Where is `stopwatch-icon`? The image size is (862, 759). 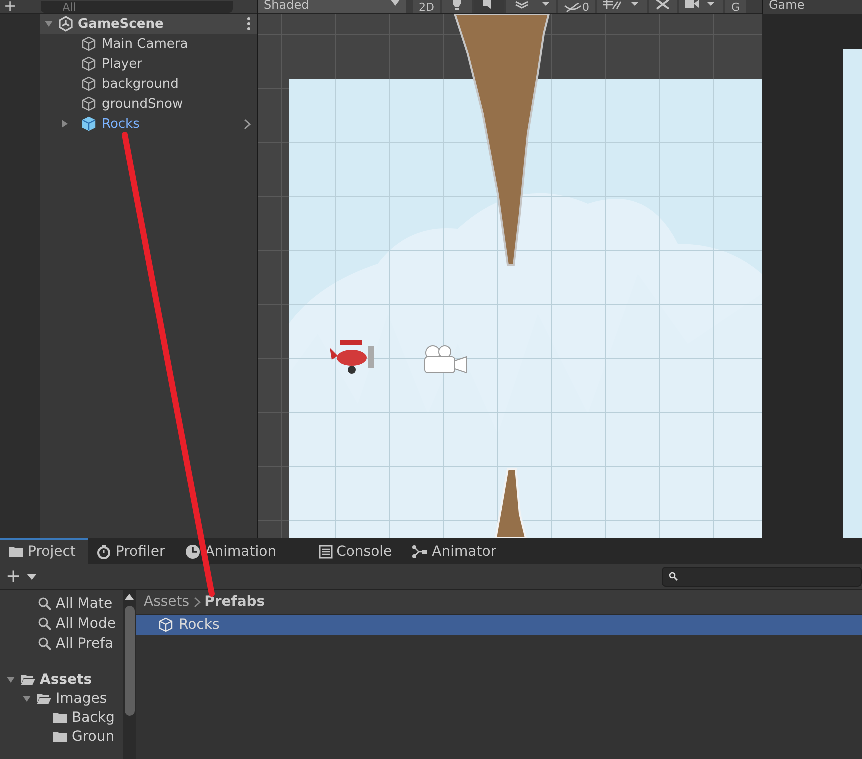
stopwatch-icon is located at coordinates (104, 552).